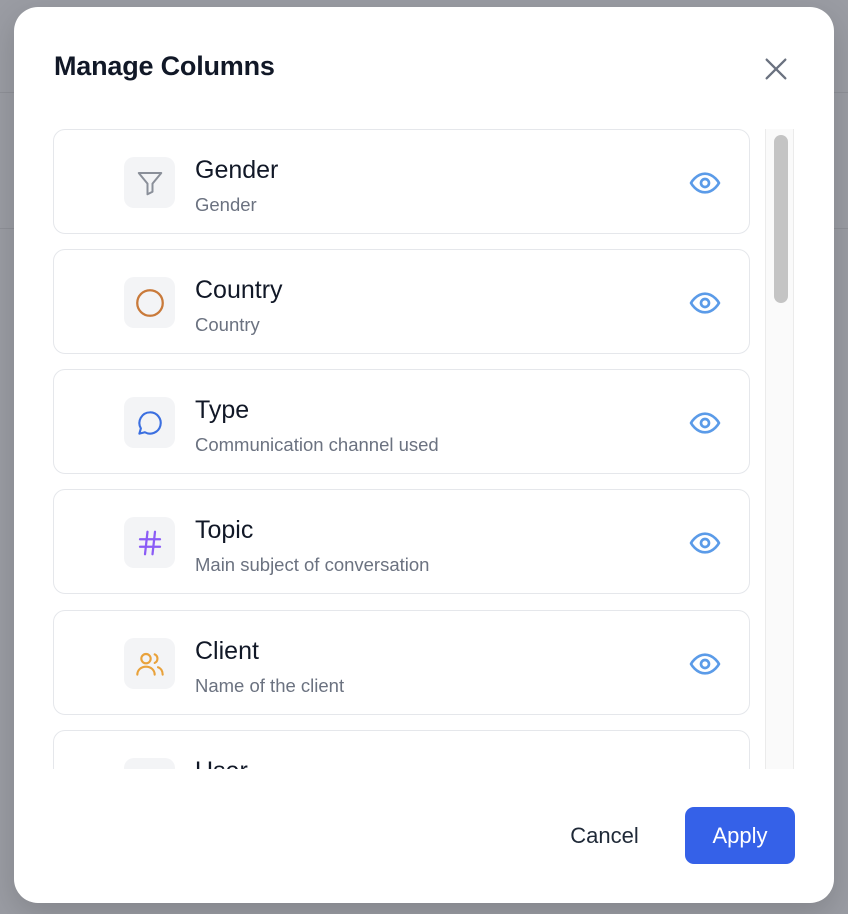 The width and height of the screenshot is (848, 914). I want to click on column-item-user: User, so click(401, 749).